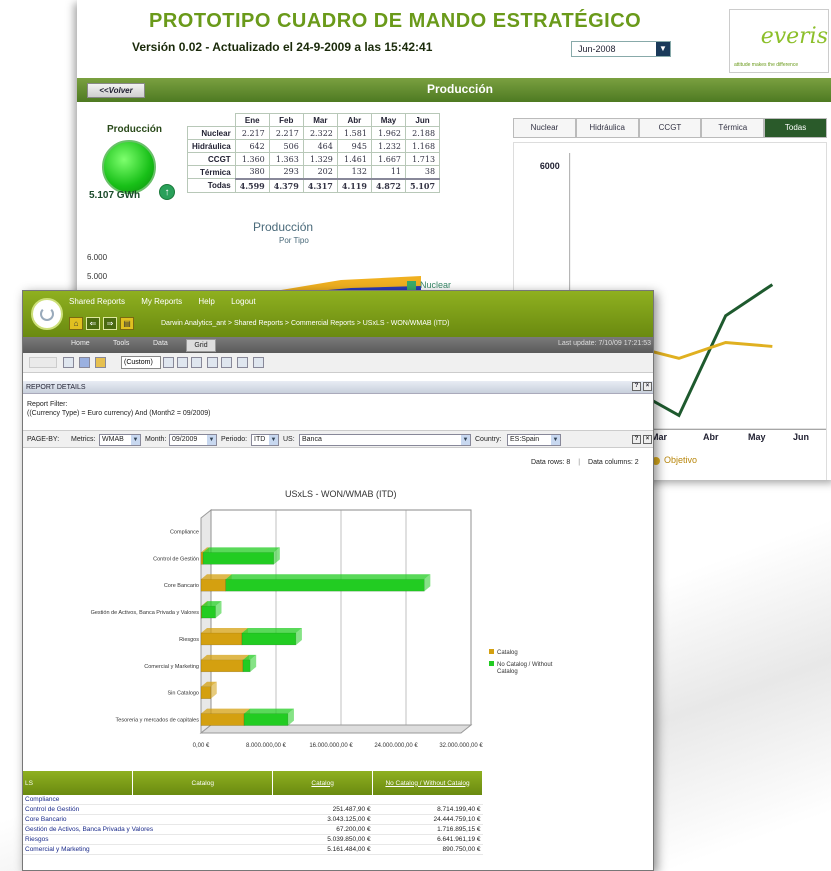  What do you see at coordinates (265, 440) in the screenshot?
I see `periodo-select: ITD ▼` at bounding box center [265, 440].